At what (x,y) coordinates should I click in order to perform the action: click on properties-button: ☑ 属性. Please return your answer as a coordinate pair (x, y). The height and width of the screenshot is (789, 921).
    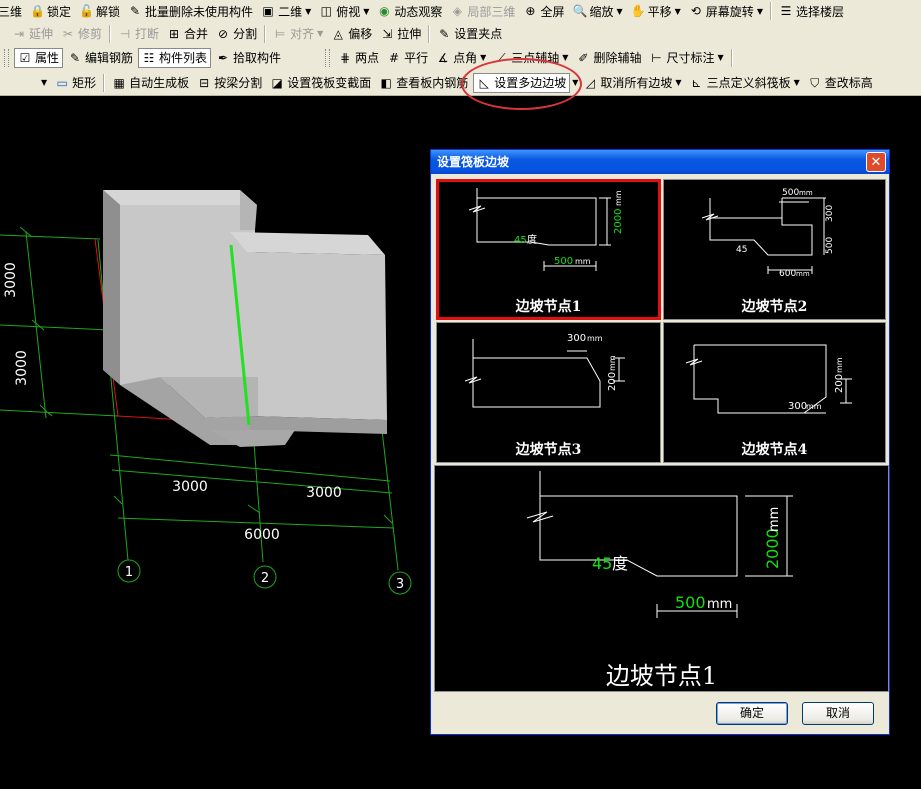
    Looking at the image, I should click on (39, 57).